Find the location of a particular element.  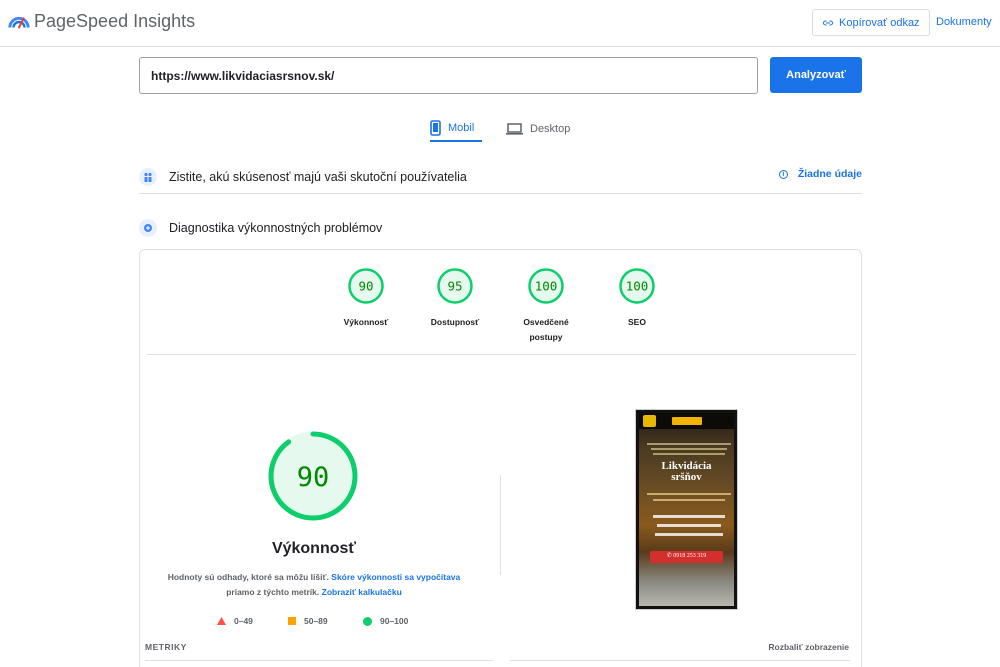

site-heading: Likvidácia sršňov is located at coordinates (686, 471).